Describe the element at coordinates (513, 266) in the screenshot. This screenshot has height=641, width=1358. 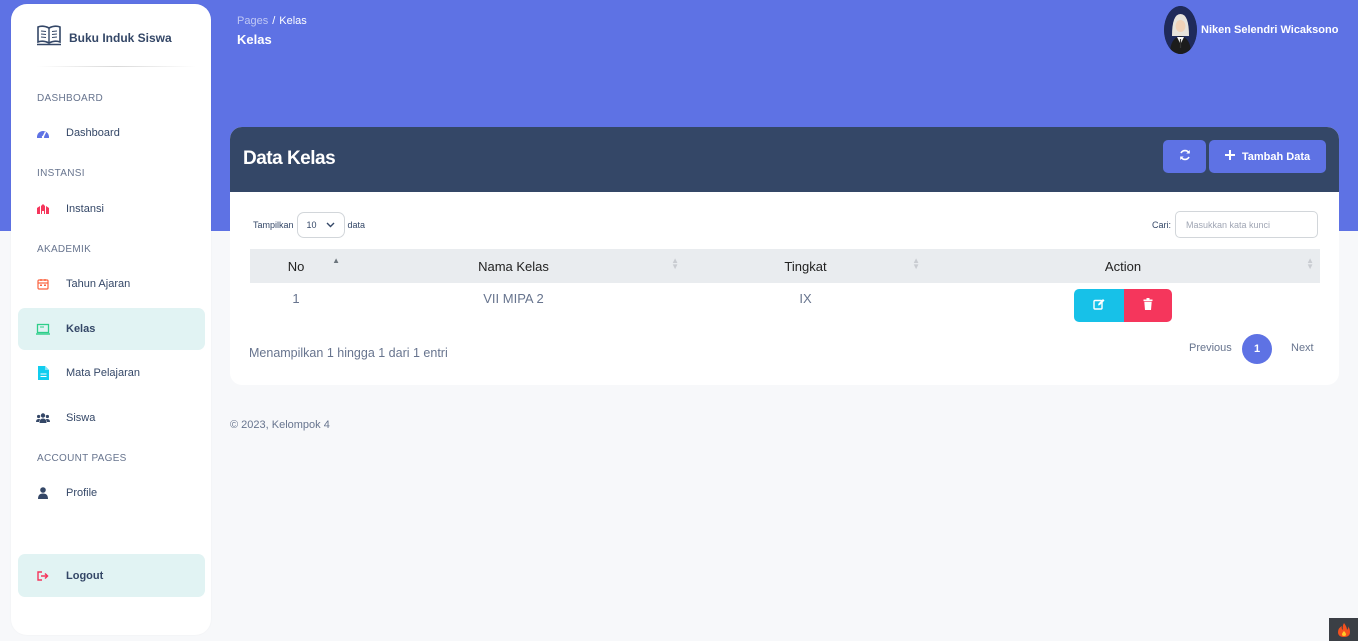
I see `column-header-nama-kelas: Nama Kelas ▲ ▼` at that location.